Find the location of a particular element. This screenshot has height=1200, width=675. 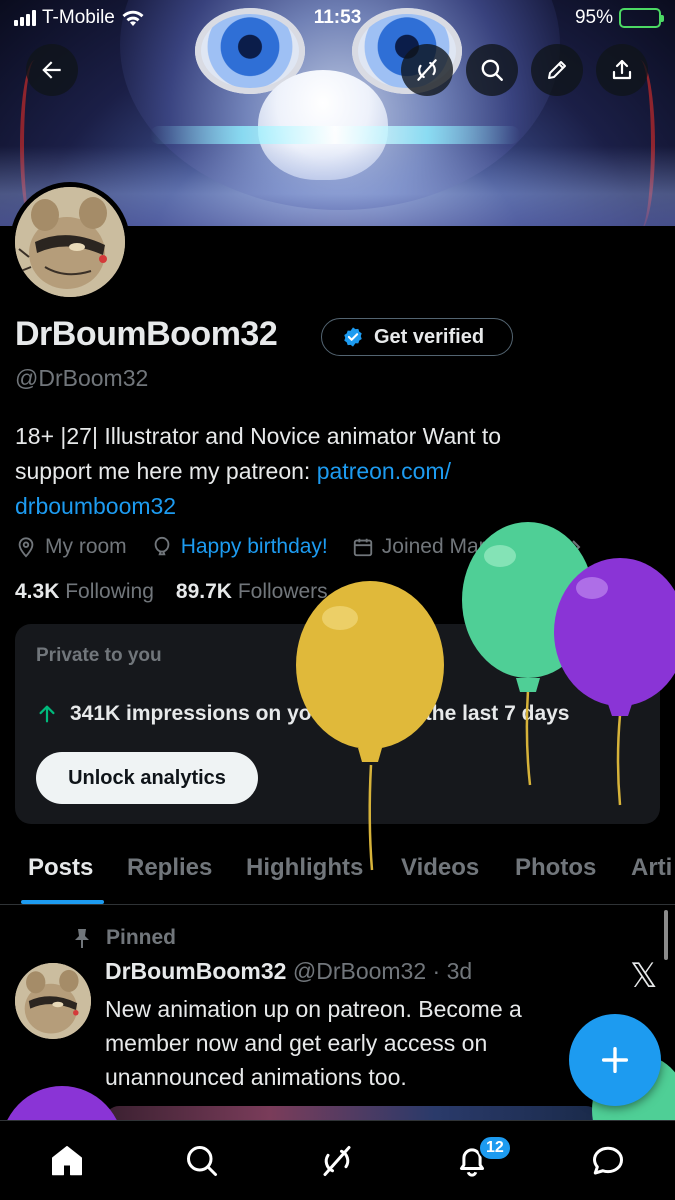

followers-count: 89.7K is located at coordinates (203, 591).